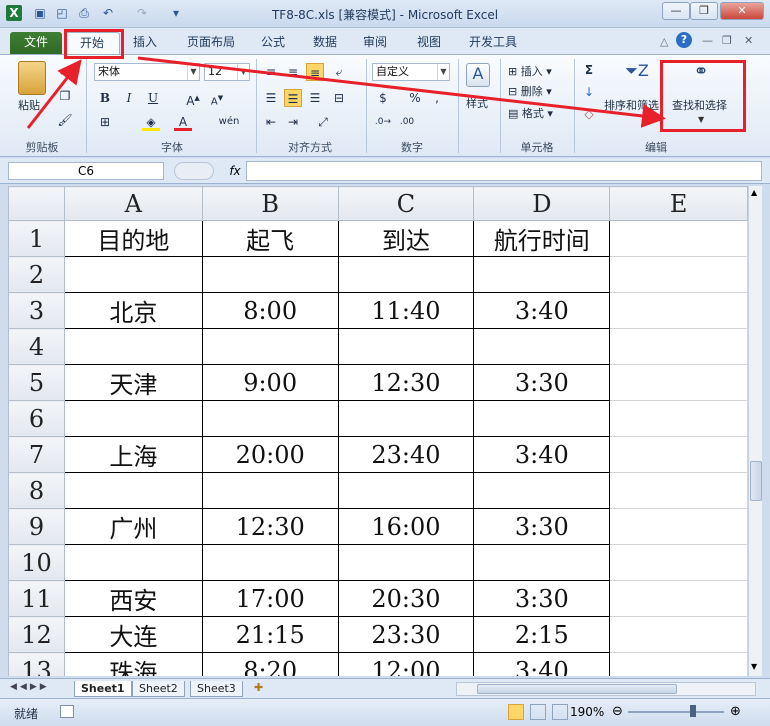 Image resolution: width=770 pixels, height=726 pixels. What do you see at coordinates (54, 94) in the screenshot?
I see `annotation-arrow-home` at bounding box center [54, 94].